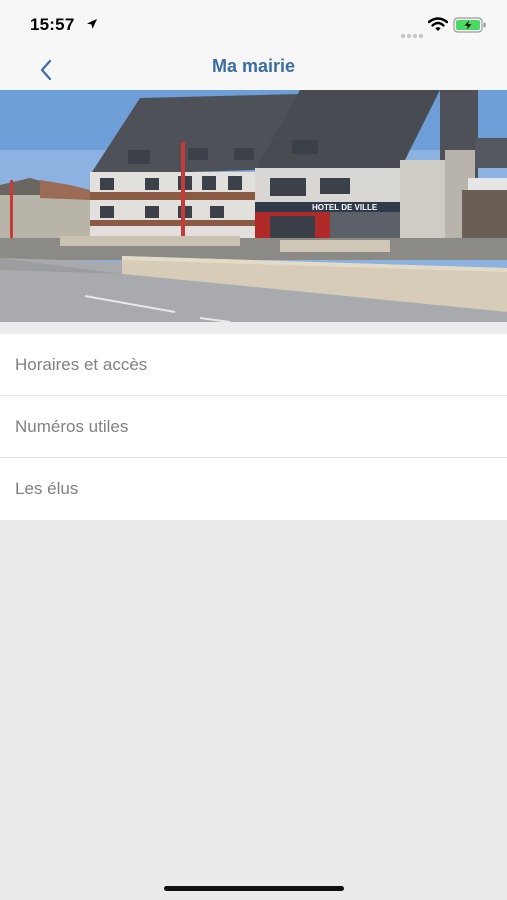 The image size is (507, 900). What do you see at coordinates (412, 35) in the screenshot?
I see `signal-icon` at bounding box center [412, 35].